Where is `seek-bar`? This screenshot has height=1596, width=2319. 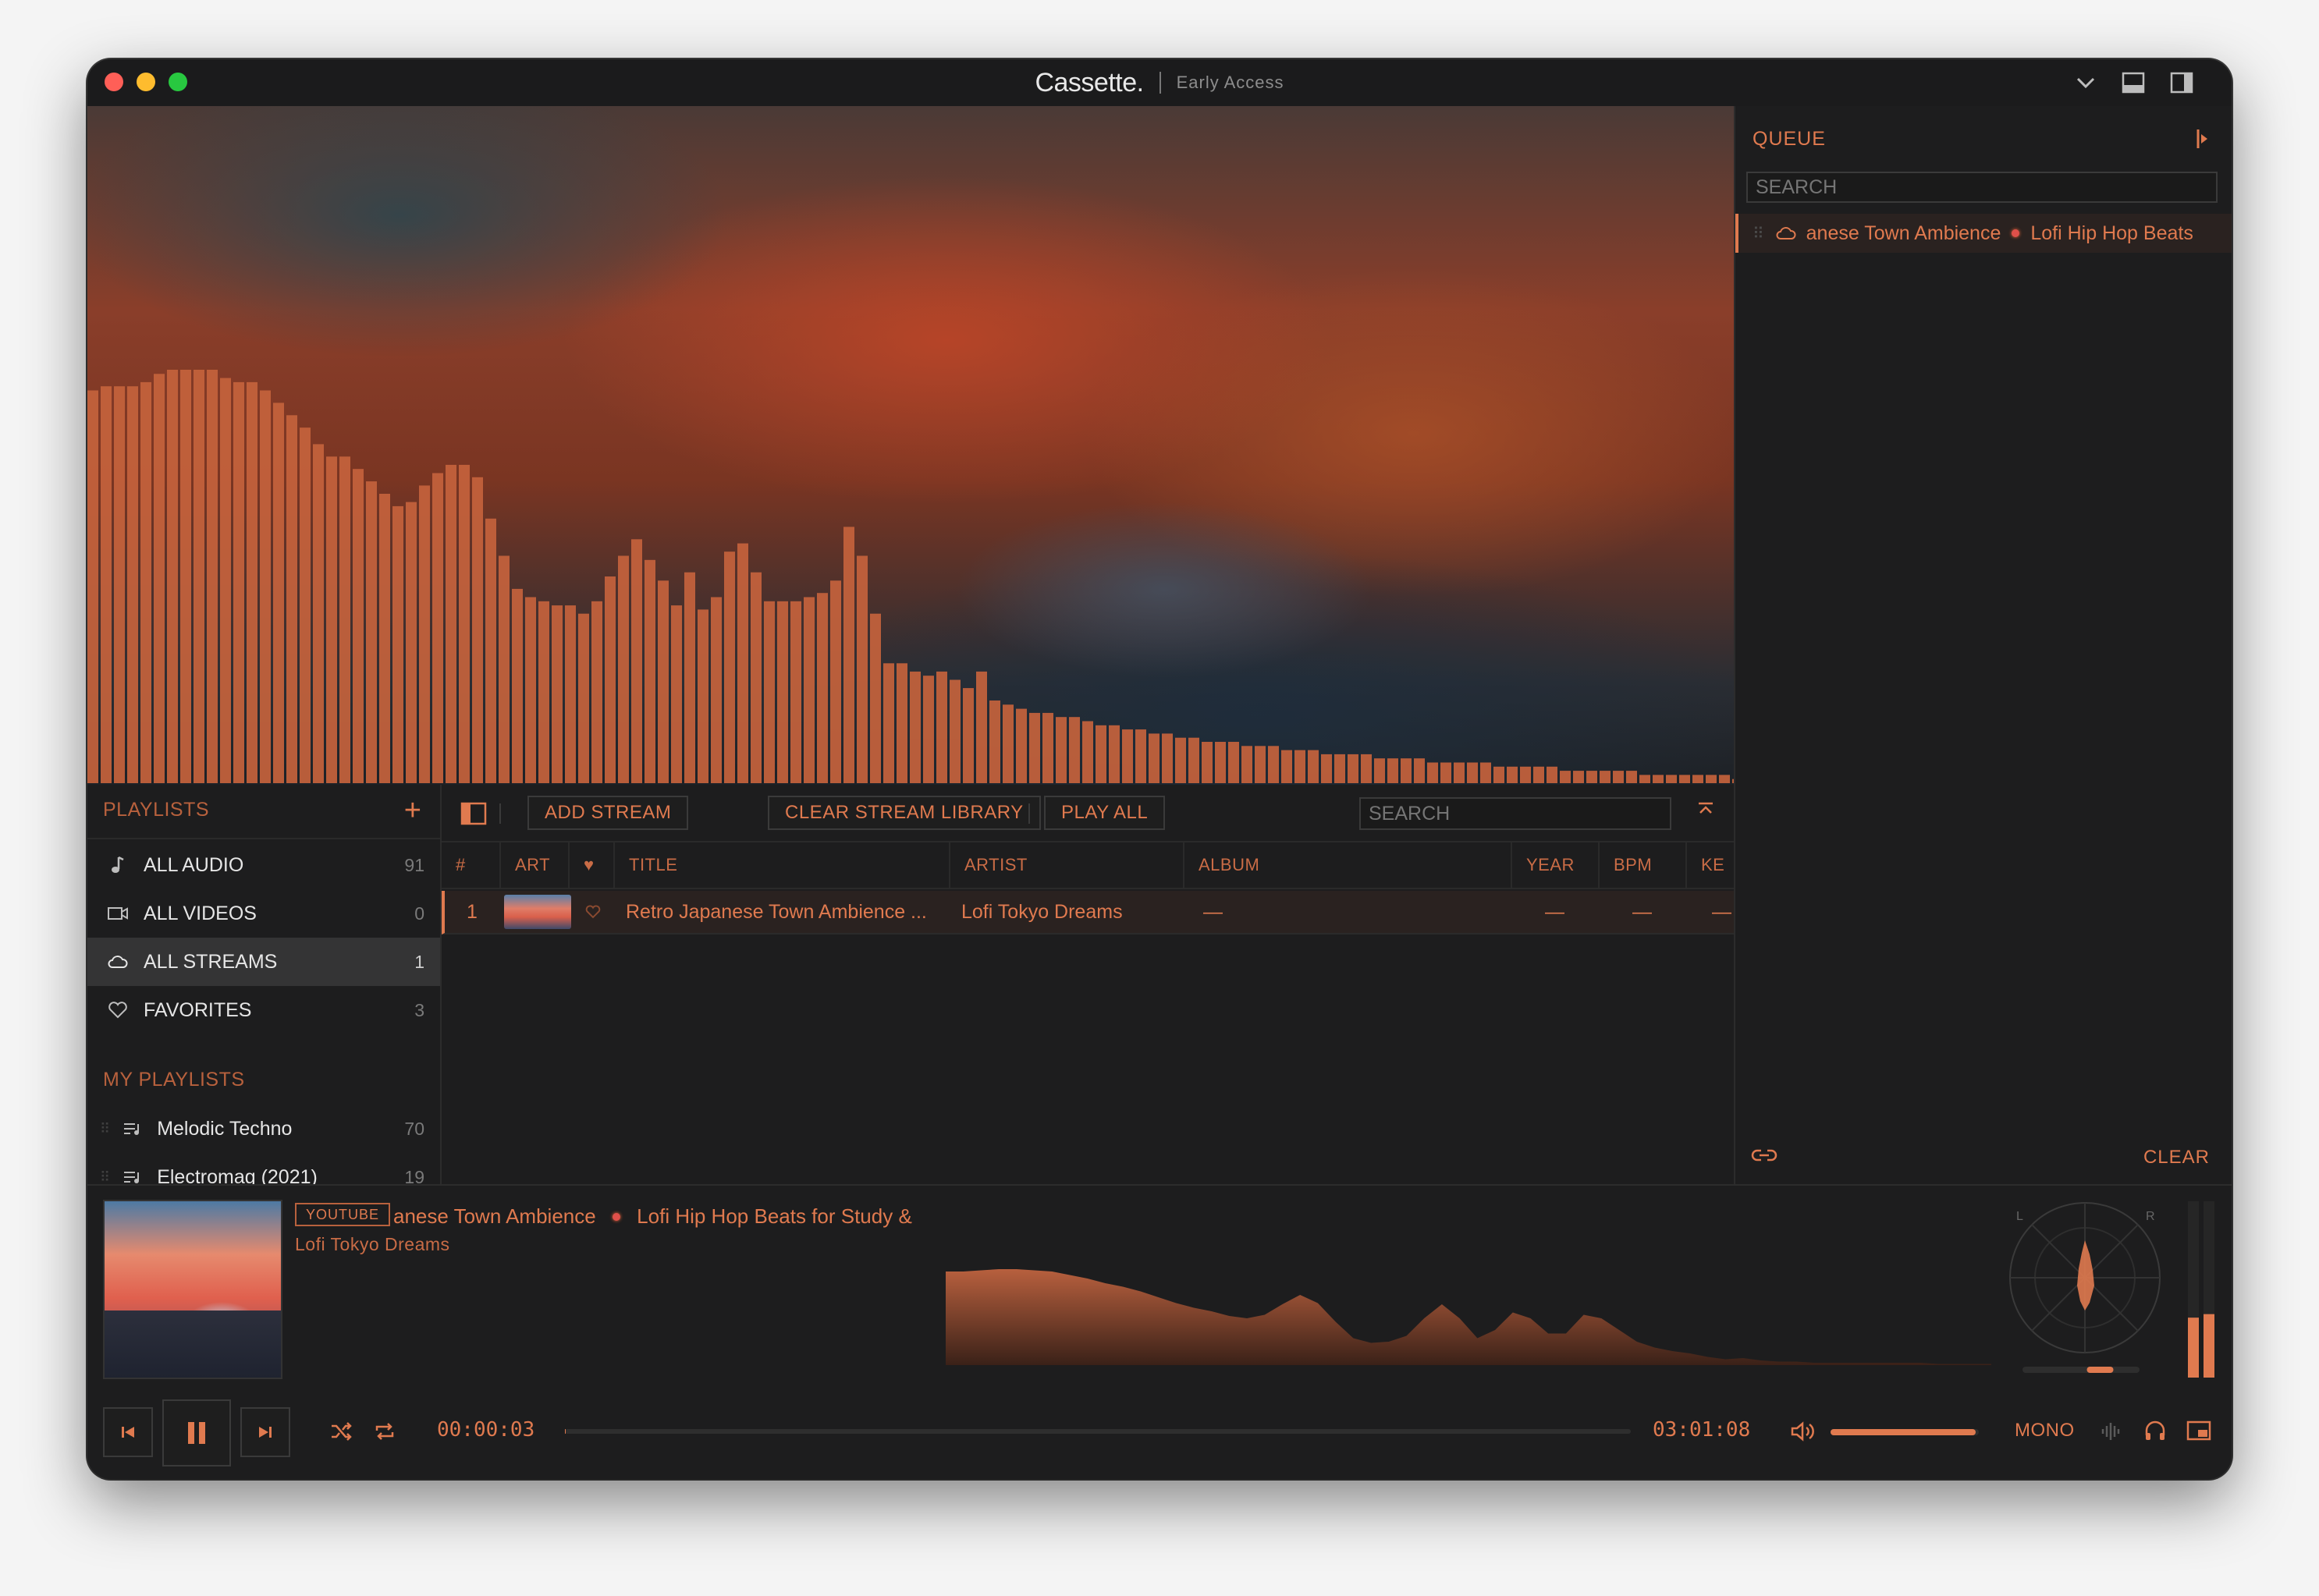 seek-bar is located at coordinates (1098, 1431).